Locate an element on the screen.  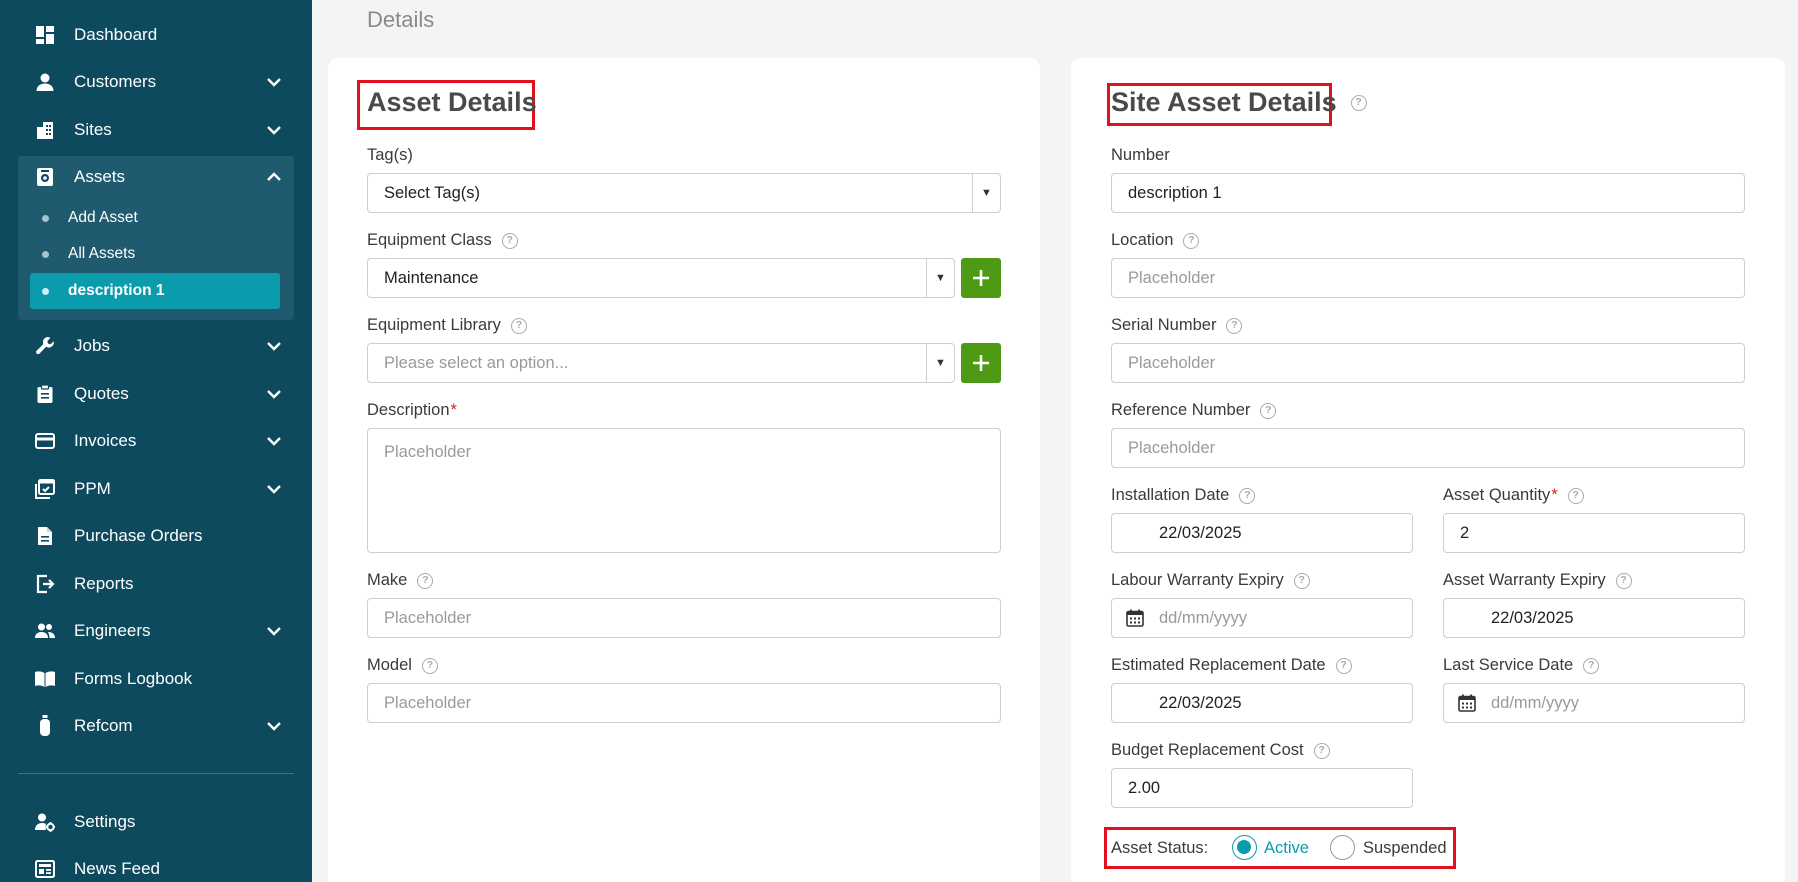
add-equipment-library-button is located at coordinates (981, 363).